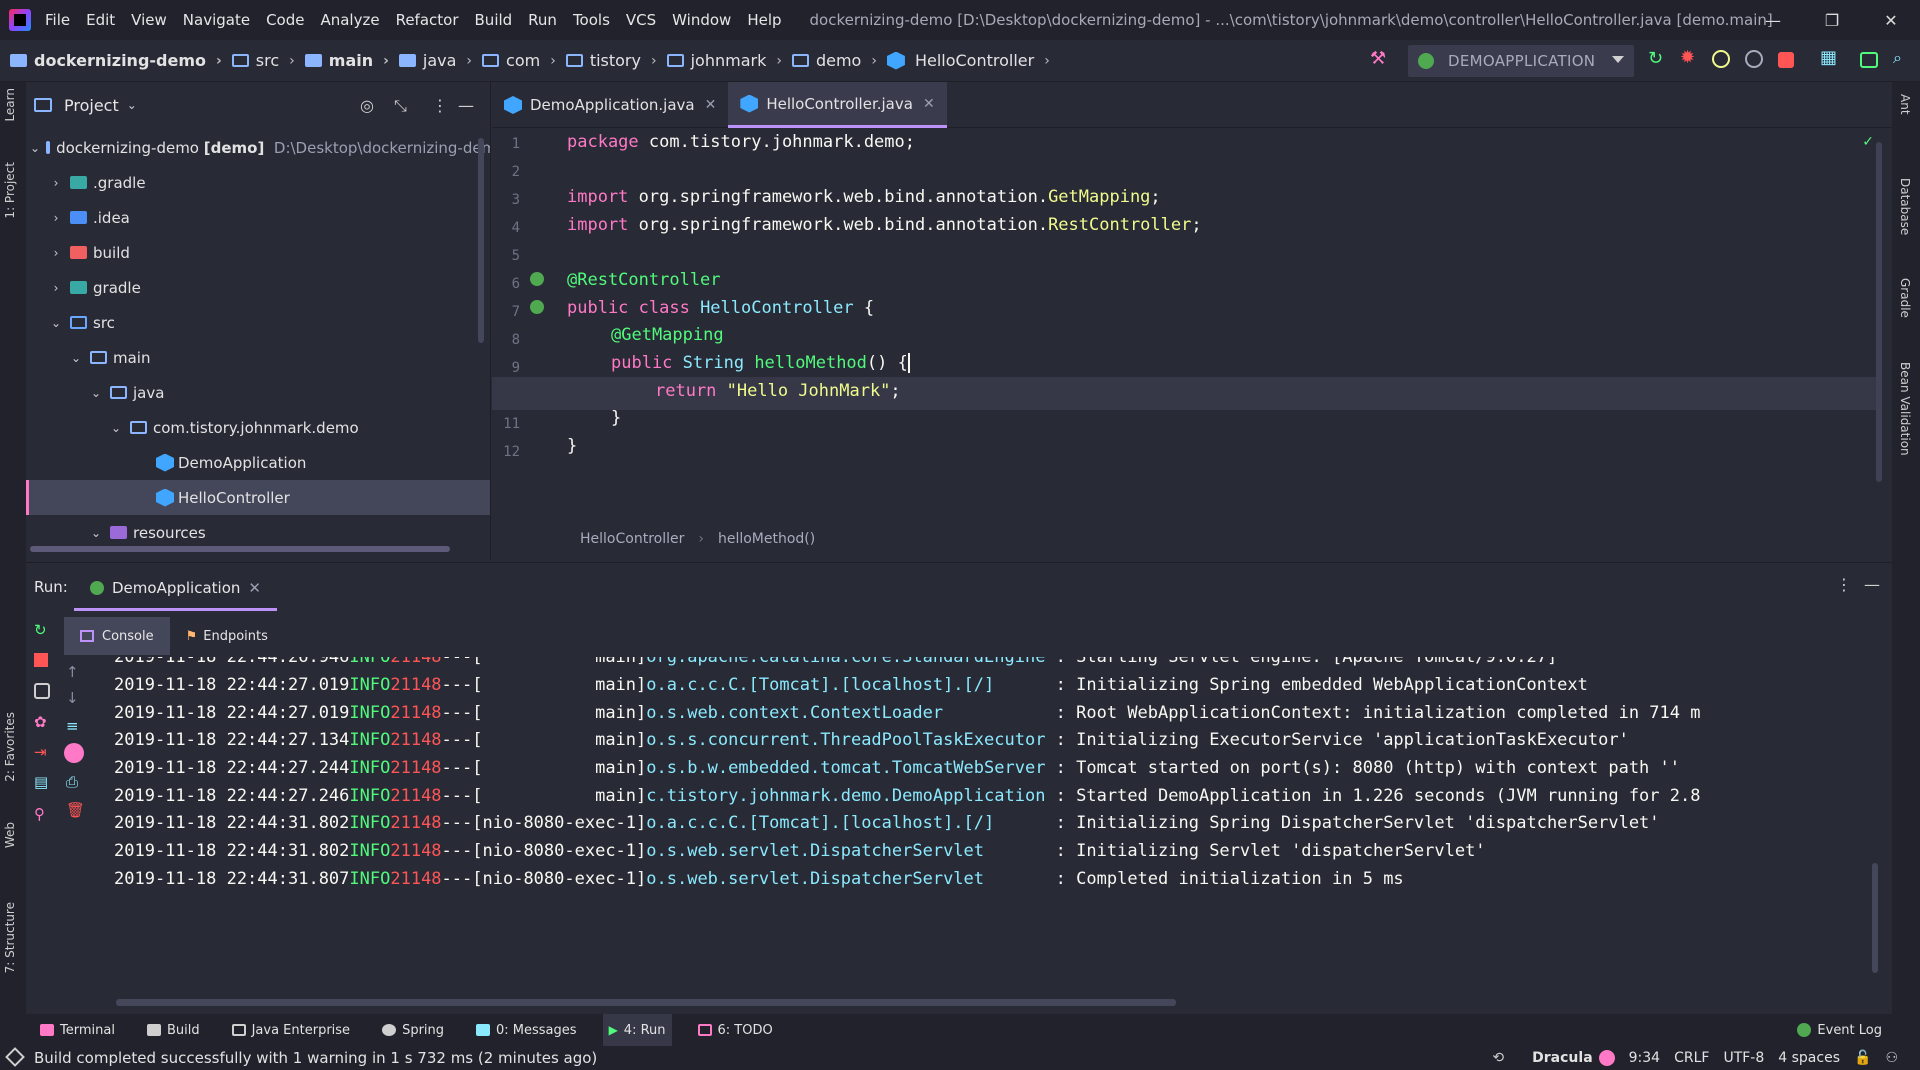 The width and height of the screenshot is (1920, 1070). Describe the element at coordinates (216, 20) in the screenshot. I see `menu-navigate: Navigate` at that location.